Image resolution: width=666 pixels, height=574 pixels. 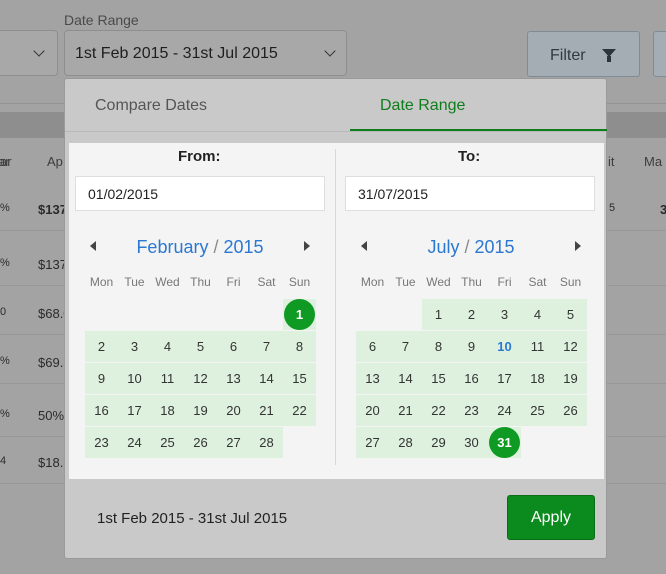 What do you see at coordinates (443, 247) in the screenshot?
I see `month-name: July` at bounding box center [443, 247].